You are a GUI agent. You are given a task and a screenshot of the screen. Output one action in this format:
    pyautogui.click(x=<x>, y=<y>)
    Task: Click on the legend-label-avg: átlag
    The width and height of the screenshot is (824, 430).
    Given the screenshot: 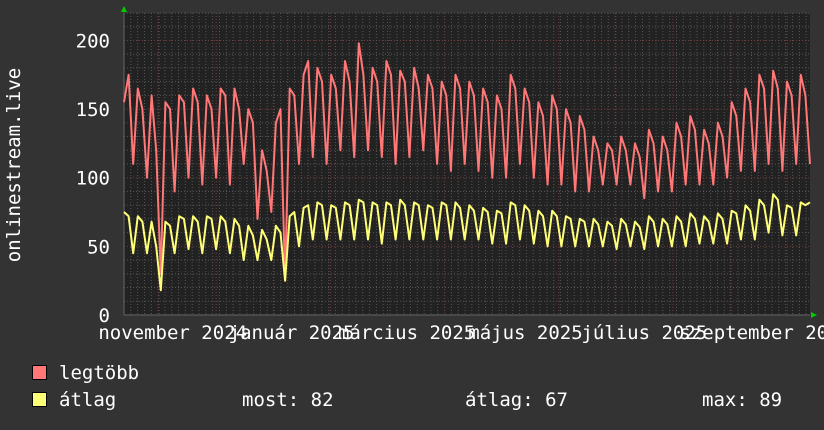 What is the action you would take?
    pyautogui.click(x=88, y=400)
    